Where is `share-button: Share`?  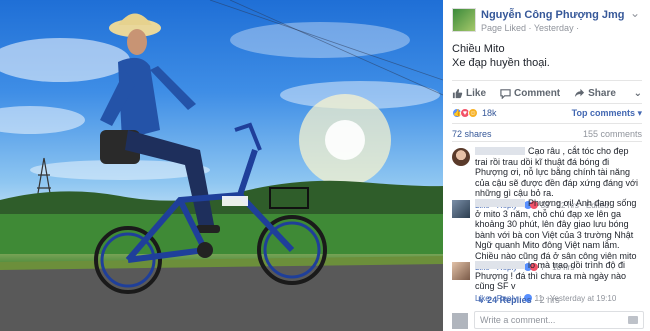 share-button: Share is located at coordinates (595, 93).